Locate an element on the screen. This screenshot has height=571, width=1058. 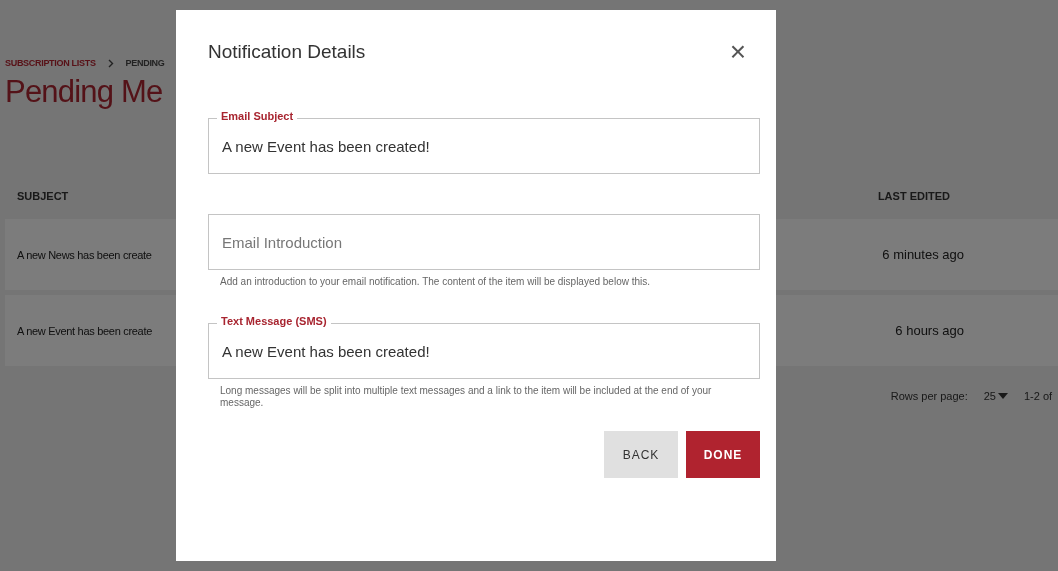
email-introduction-field: Email Introduction is located at coordinates (484, 242).